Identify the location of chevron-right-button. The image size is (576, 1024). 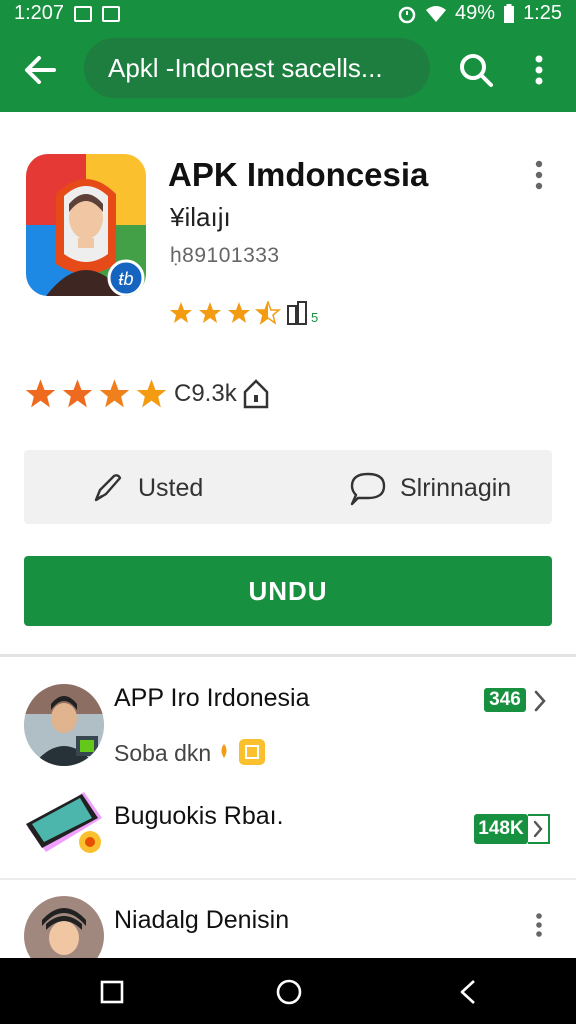
(539, 829).